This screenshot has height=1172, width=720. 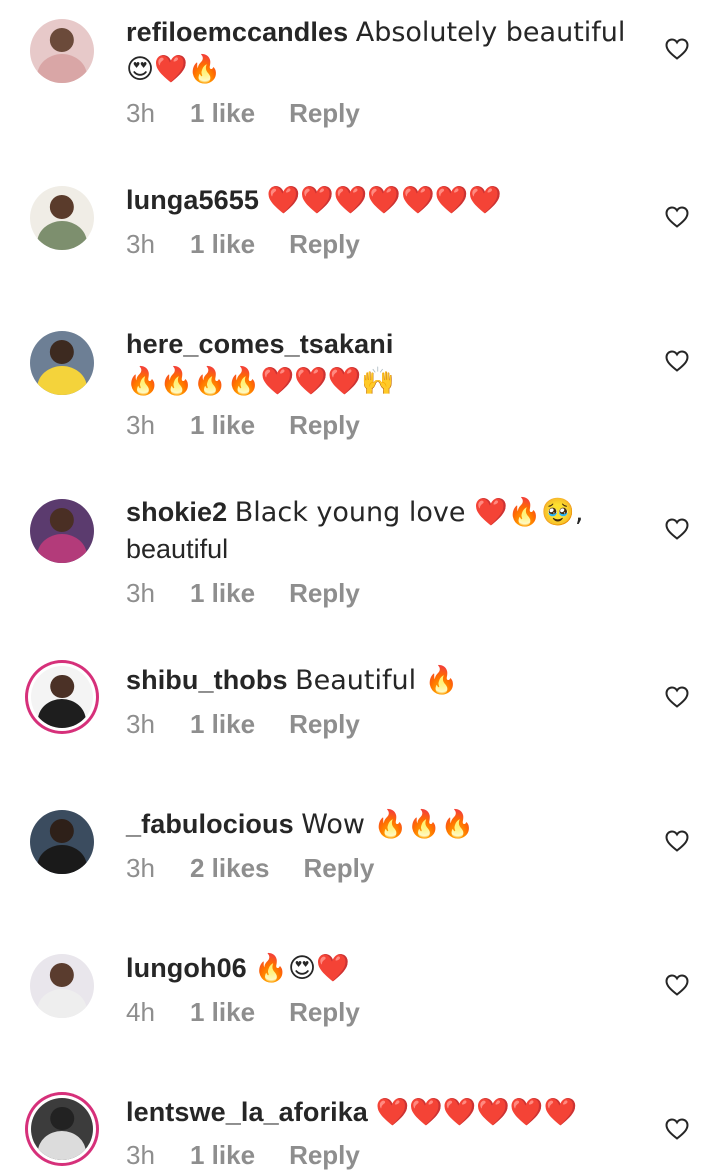 I want to click on comment-text: Black young love ❤️🔥🥹,, so click(x=409, y=512).